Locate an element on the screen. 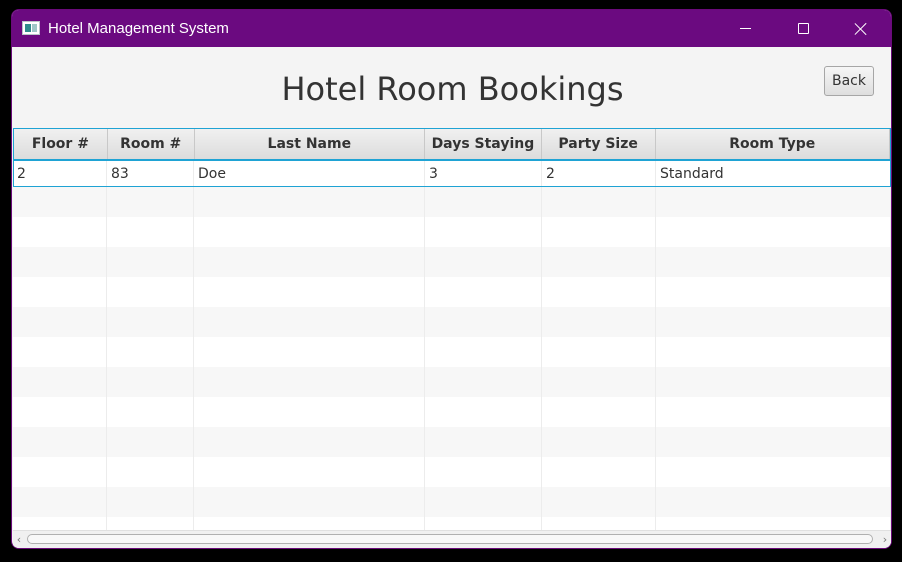  scroll-right-icon: › is located at coordinates (885, 540).